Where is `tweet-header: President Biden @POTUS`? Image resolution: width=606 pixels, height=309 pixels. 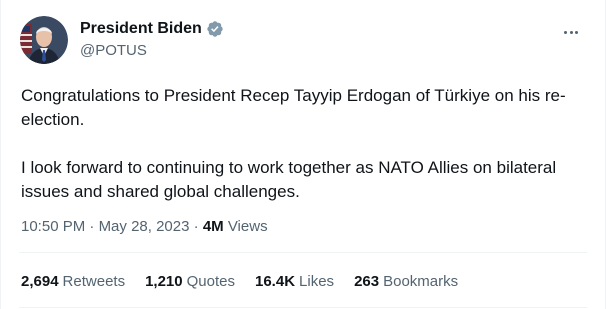 tweet-header: President Biden @POTUS is located at coordinates (122, 40).